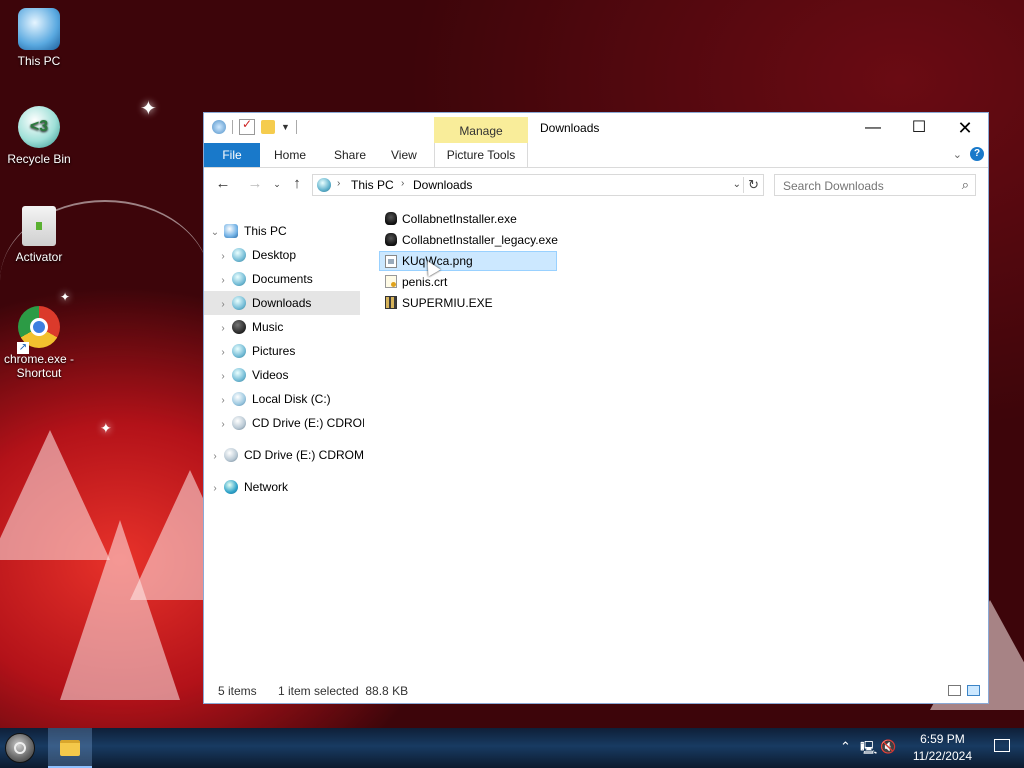 This screenshot has width=1024, height=768. What do you see at coordinates (391, 261) in the screenshot?
I see `png-file-icon` at bounding box center [391, 261].